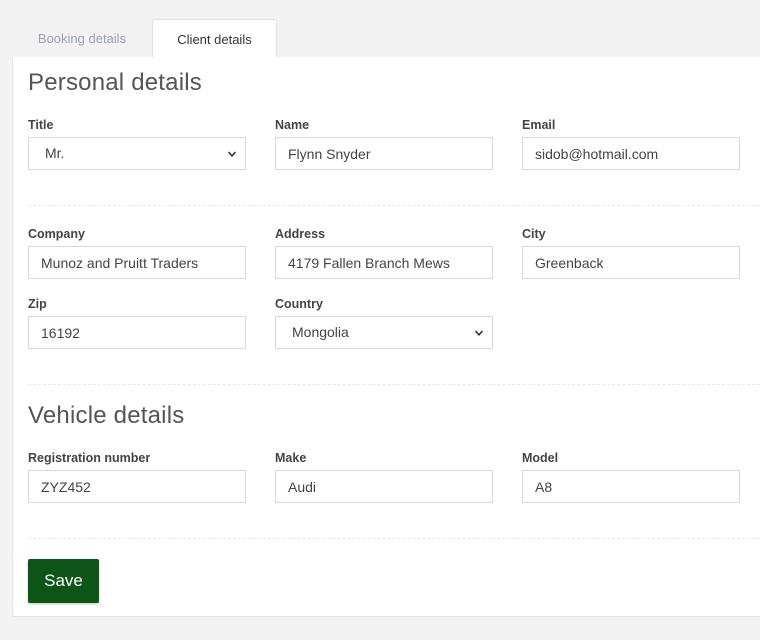 The width and height of the screenshot is (760, 640). What do you see at coordinates (137, 262) in the screenshot?
I see `company-input` at bounding box center [137, 262].